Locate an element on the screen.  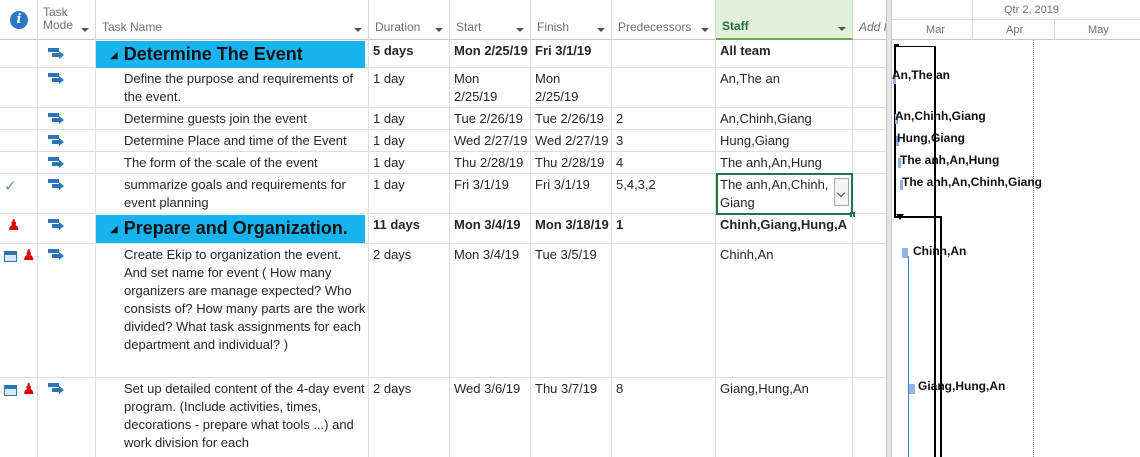
finish-header: Finish is located at coordinates (571, 20).